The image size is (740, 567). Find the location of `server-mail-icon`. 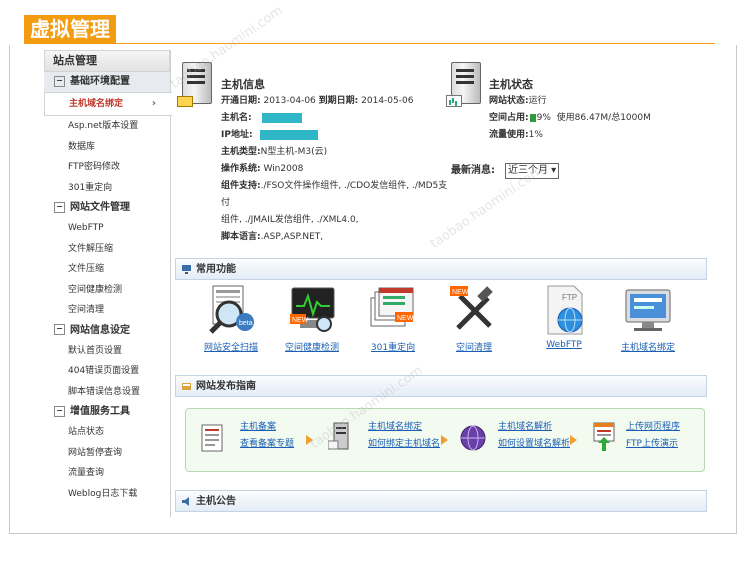

server-mail-icon is located at coordinates (194, 84).